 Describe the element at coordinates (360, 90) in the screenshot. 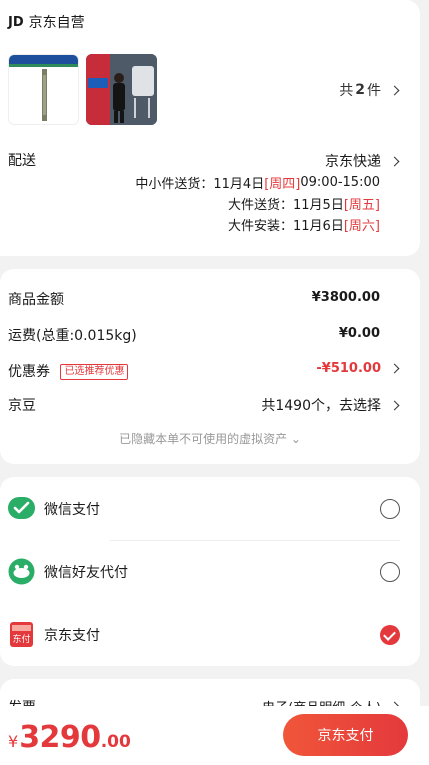

I see `count-number: 2` at that location.